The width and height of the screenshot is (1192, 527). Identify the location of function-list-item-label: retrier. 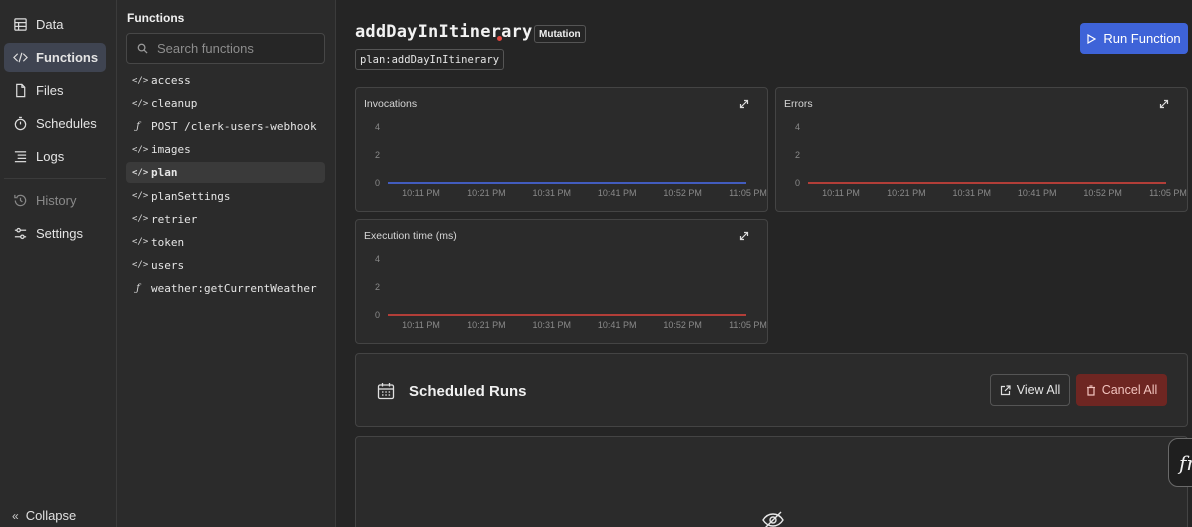
(174, 219).